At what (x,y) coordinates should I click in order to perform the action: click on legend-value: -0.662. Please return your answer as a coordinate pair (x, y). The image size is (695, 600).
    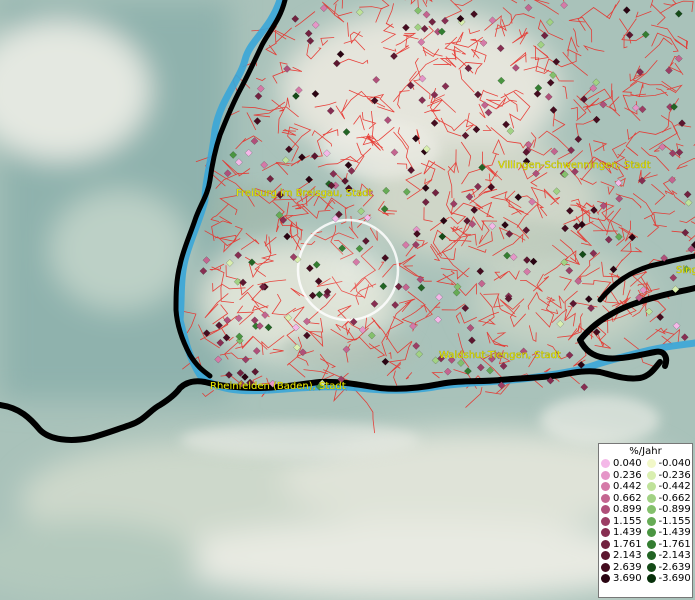
    Looking at the image, I should click on (674, 498).